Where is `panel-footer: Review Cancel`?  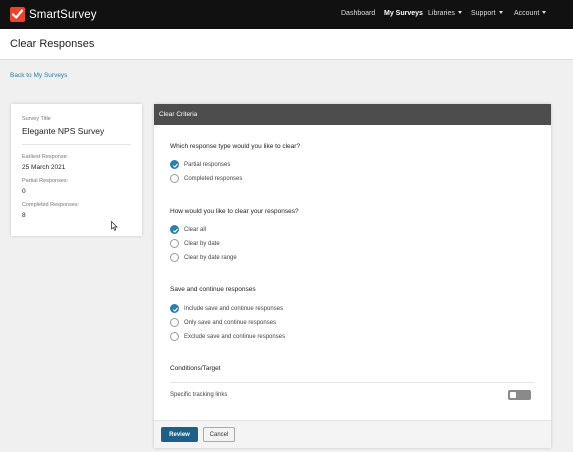 panel-footer: Review Cancel is located at coordinates (352, 434).